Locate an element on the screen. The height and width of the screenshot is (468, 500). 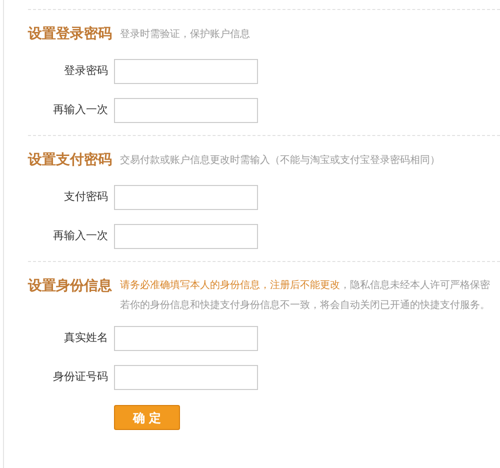
section-note: 交易付款或账户信息更改时需输入（不能与淘宝或支付宝登录密码相同） is located at coordinates (280, 161).